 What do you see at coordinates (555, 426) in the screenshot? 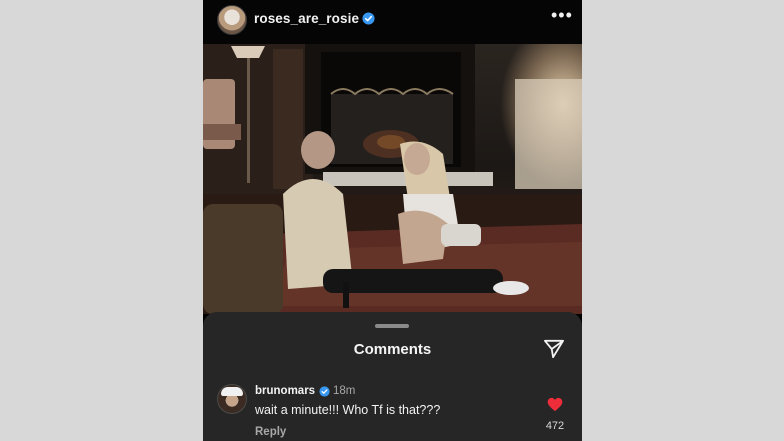
I see `like-count: 472` at bounding box center [555, 426].